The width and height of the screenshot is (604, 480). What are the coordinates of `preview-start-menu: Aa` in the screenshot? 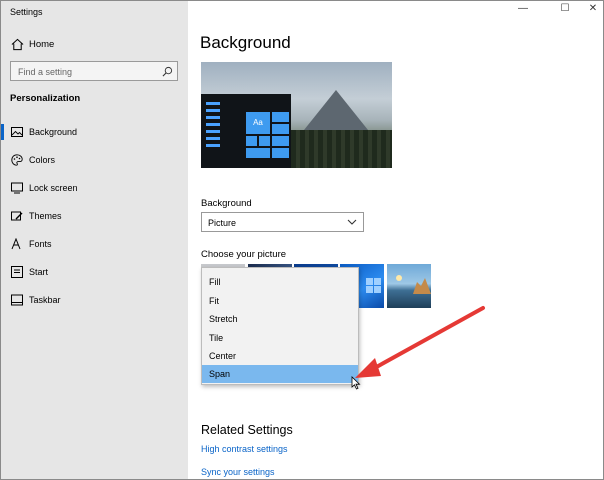 It's located at (246, 131).